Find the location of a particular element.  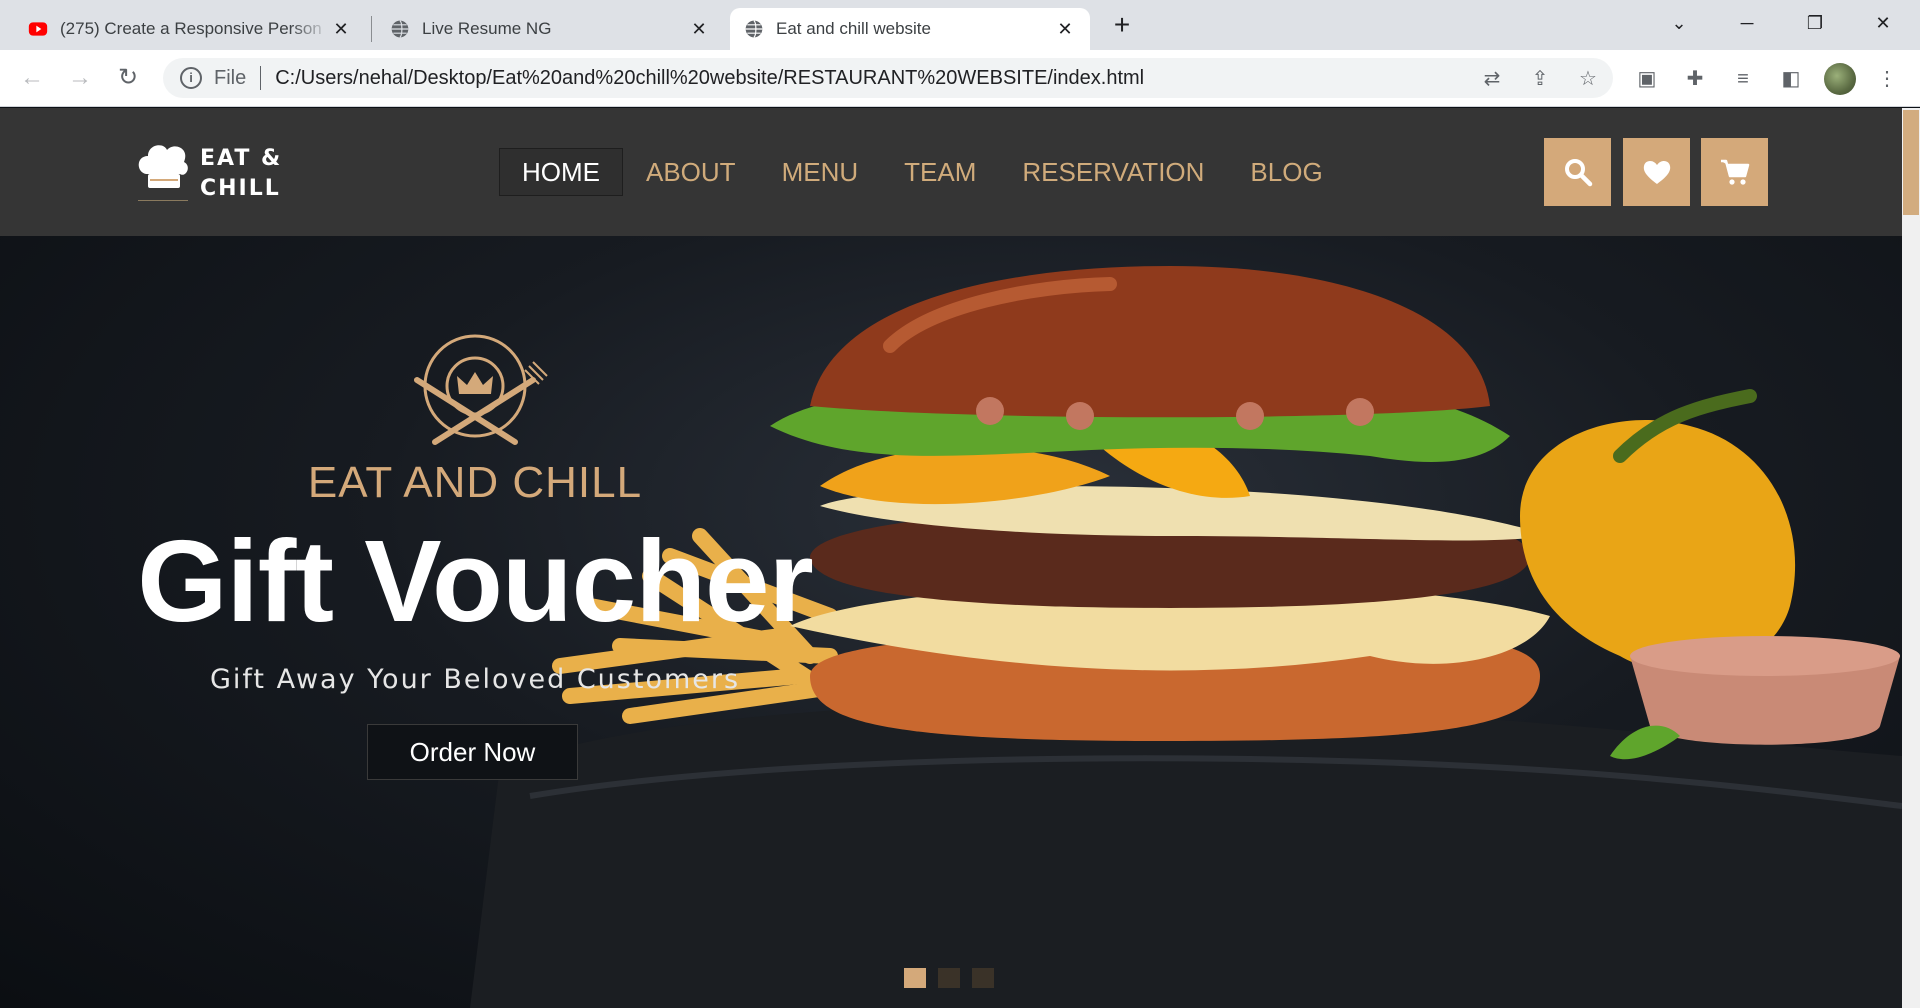

bookmark-star-icon: ☆ is located at coordinates (1588, 79).